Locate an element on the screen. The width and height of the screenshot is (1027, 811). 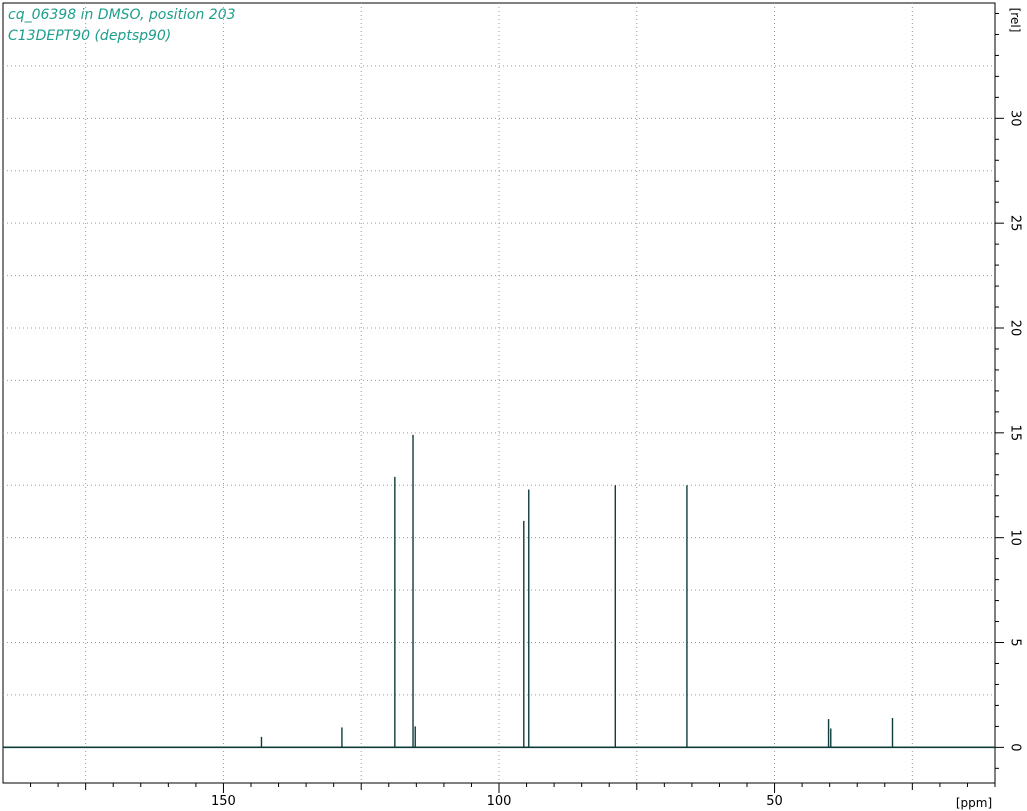
x-axis-label: [ppm] is located at coordinates (974, 803).